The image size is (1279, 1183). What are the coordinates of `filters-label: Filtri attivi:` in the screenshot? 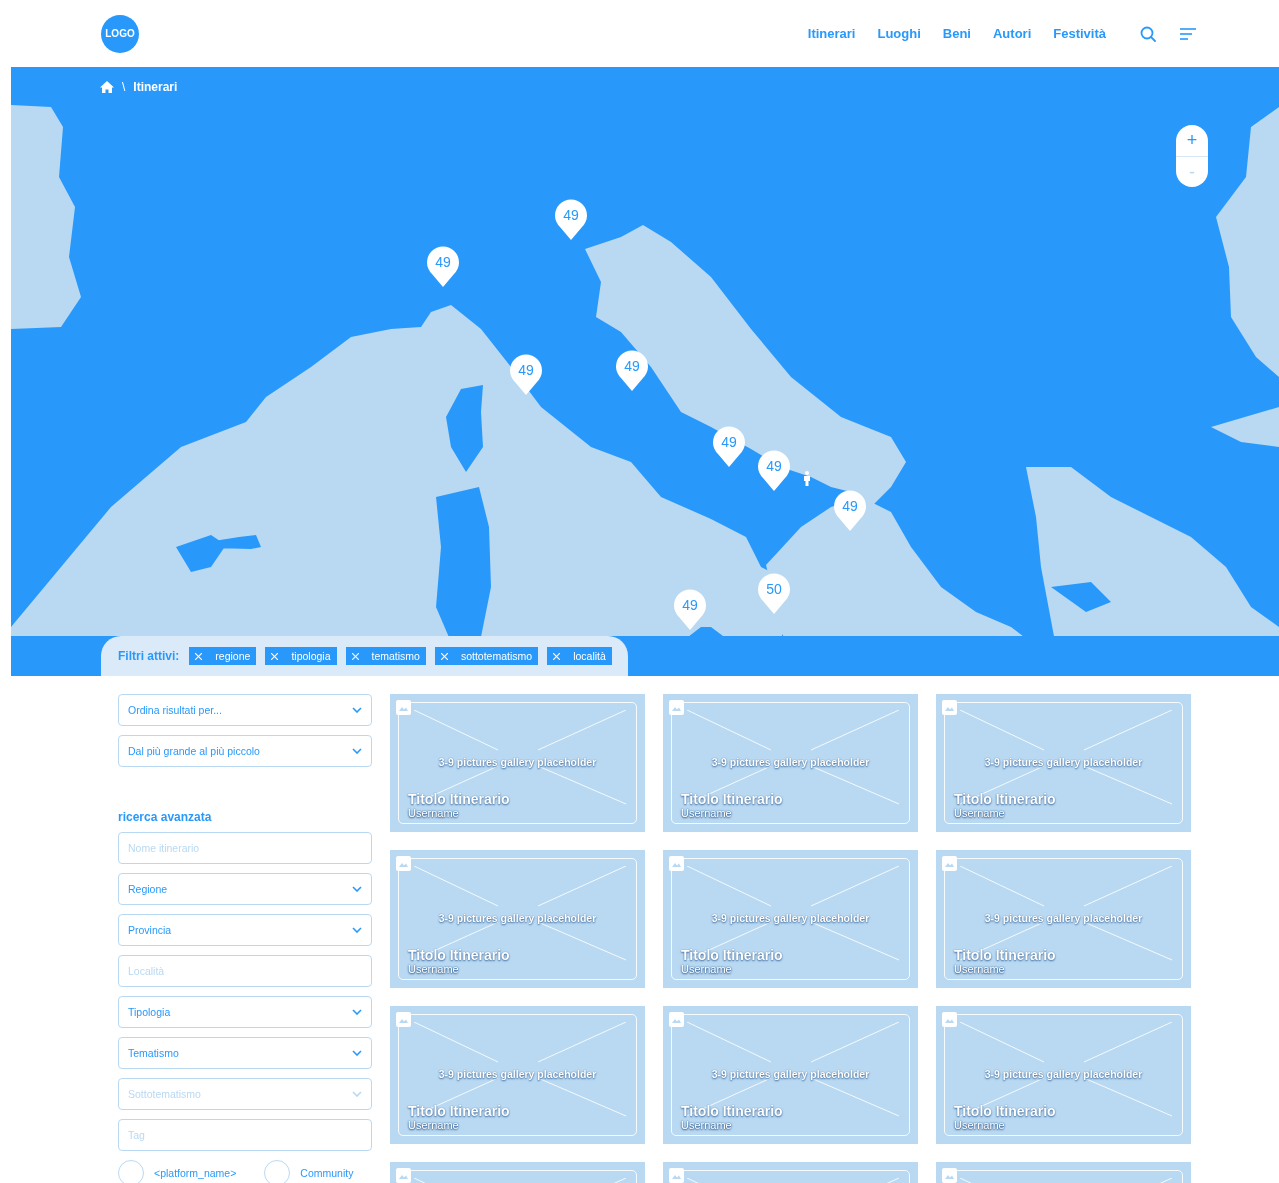 It's located at (149, 656).